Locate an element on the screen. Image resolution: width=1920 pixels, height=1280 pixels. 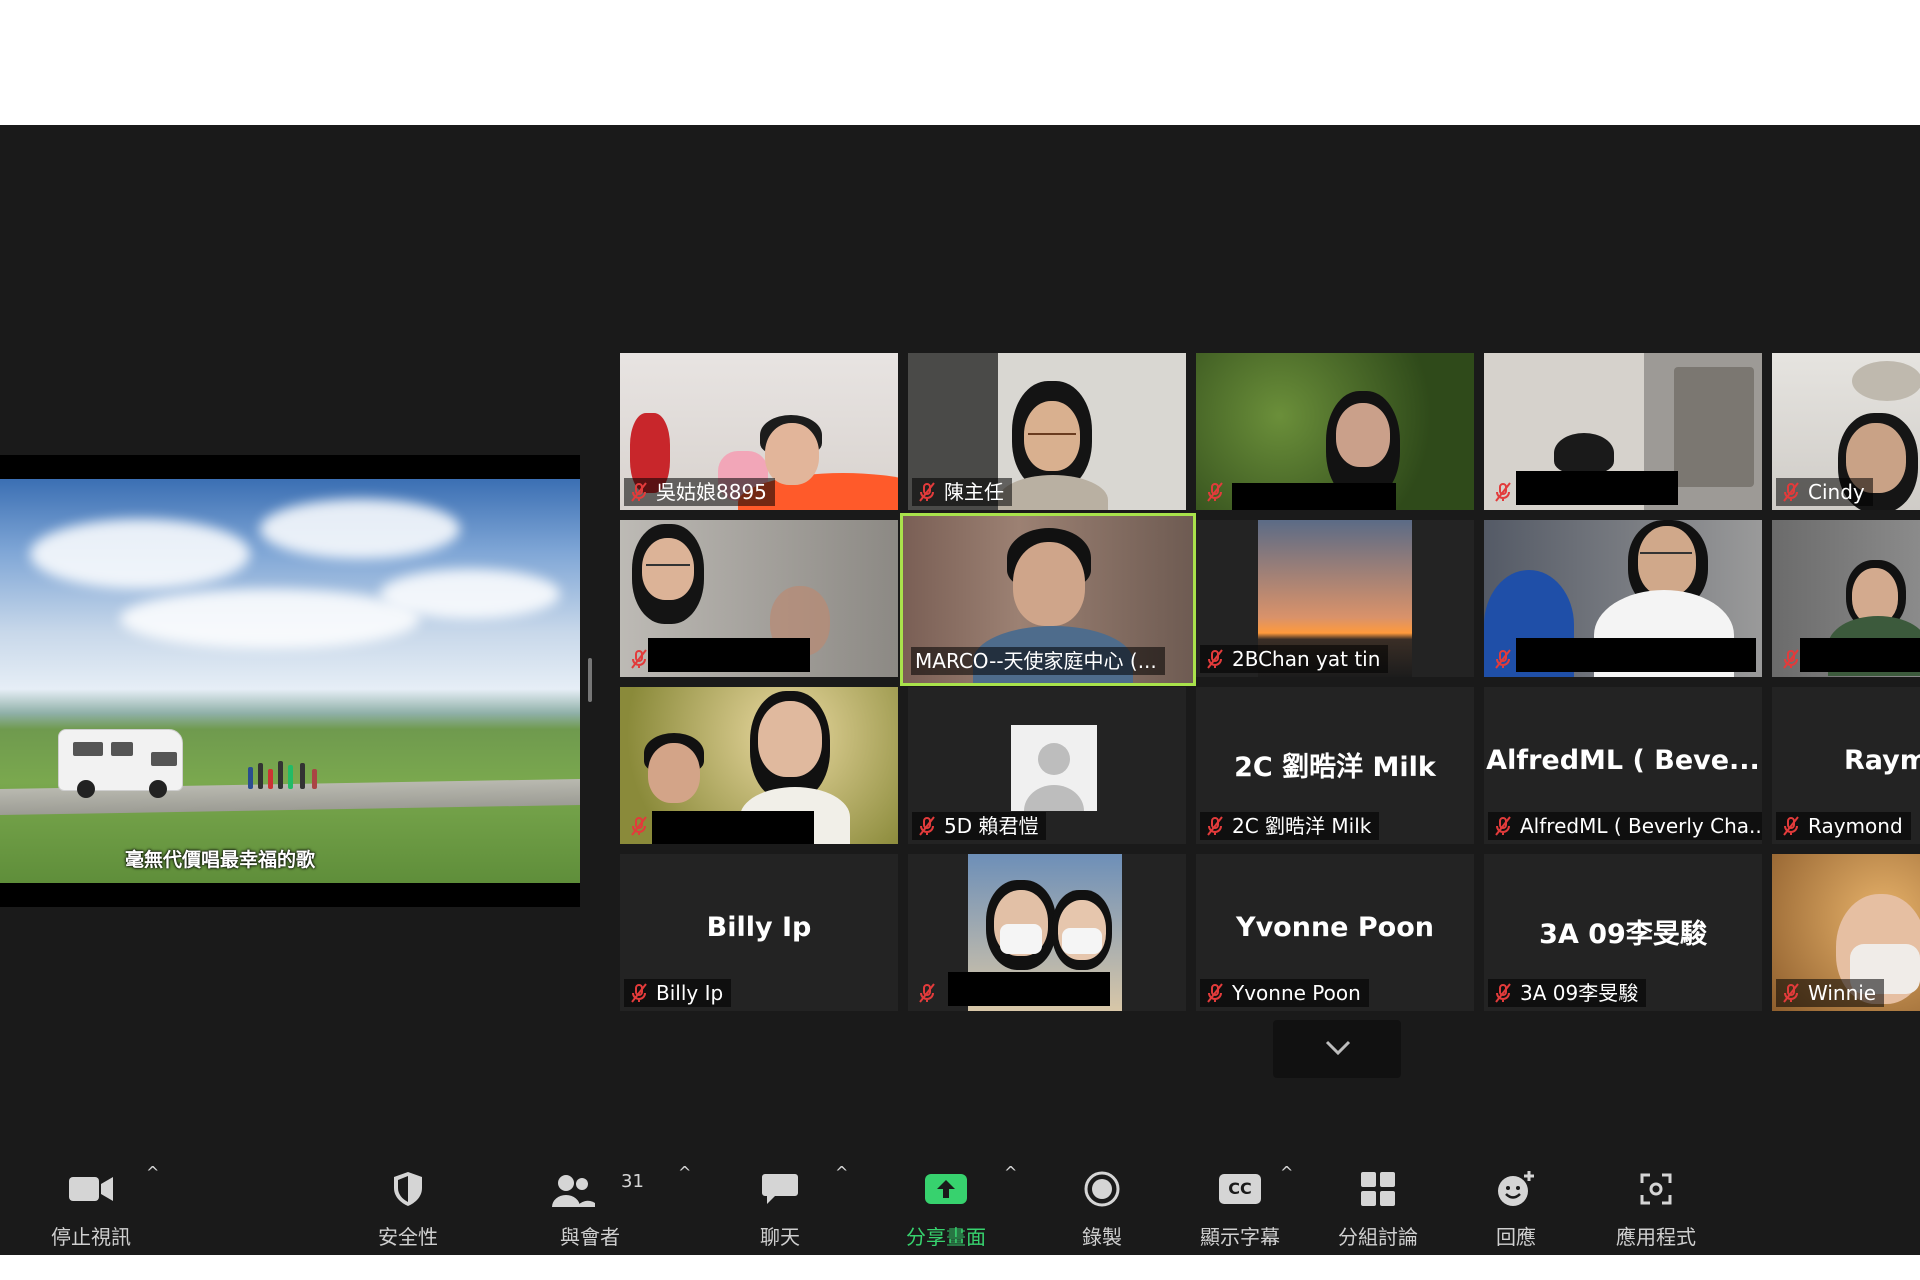
chevron-down-icon is located at coordinates (1338, 1048).